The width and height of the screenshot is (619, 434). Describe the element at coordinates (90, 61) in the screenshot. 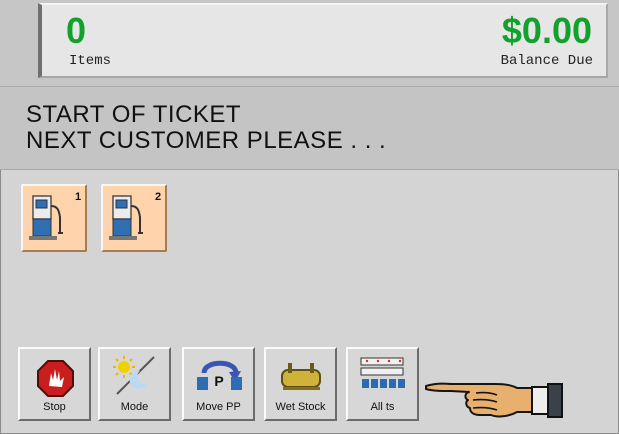

I see `items-label: Items` at that location.